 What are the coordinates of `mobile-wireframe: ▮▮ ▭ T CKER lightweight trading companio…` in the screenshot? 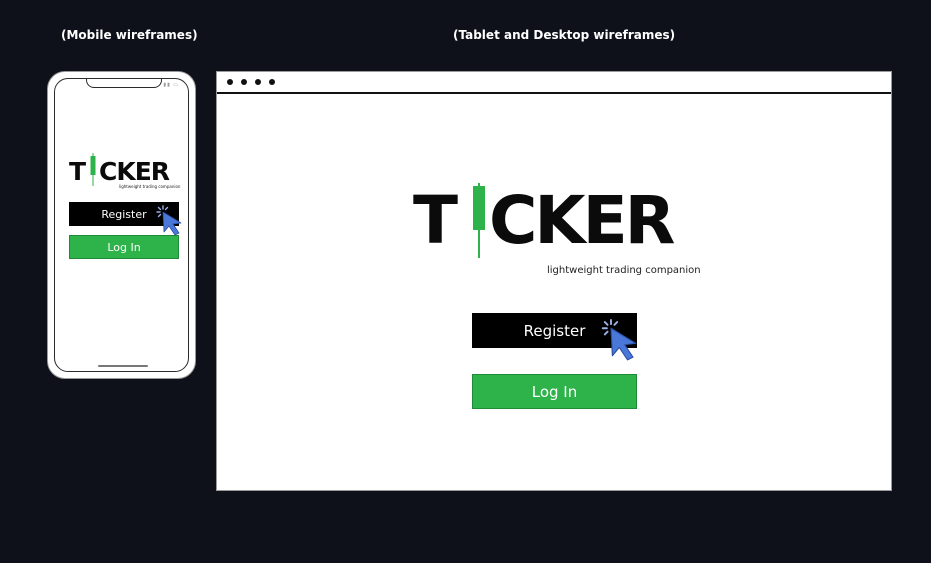 It's located at (121, 225).